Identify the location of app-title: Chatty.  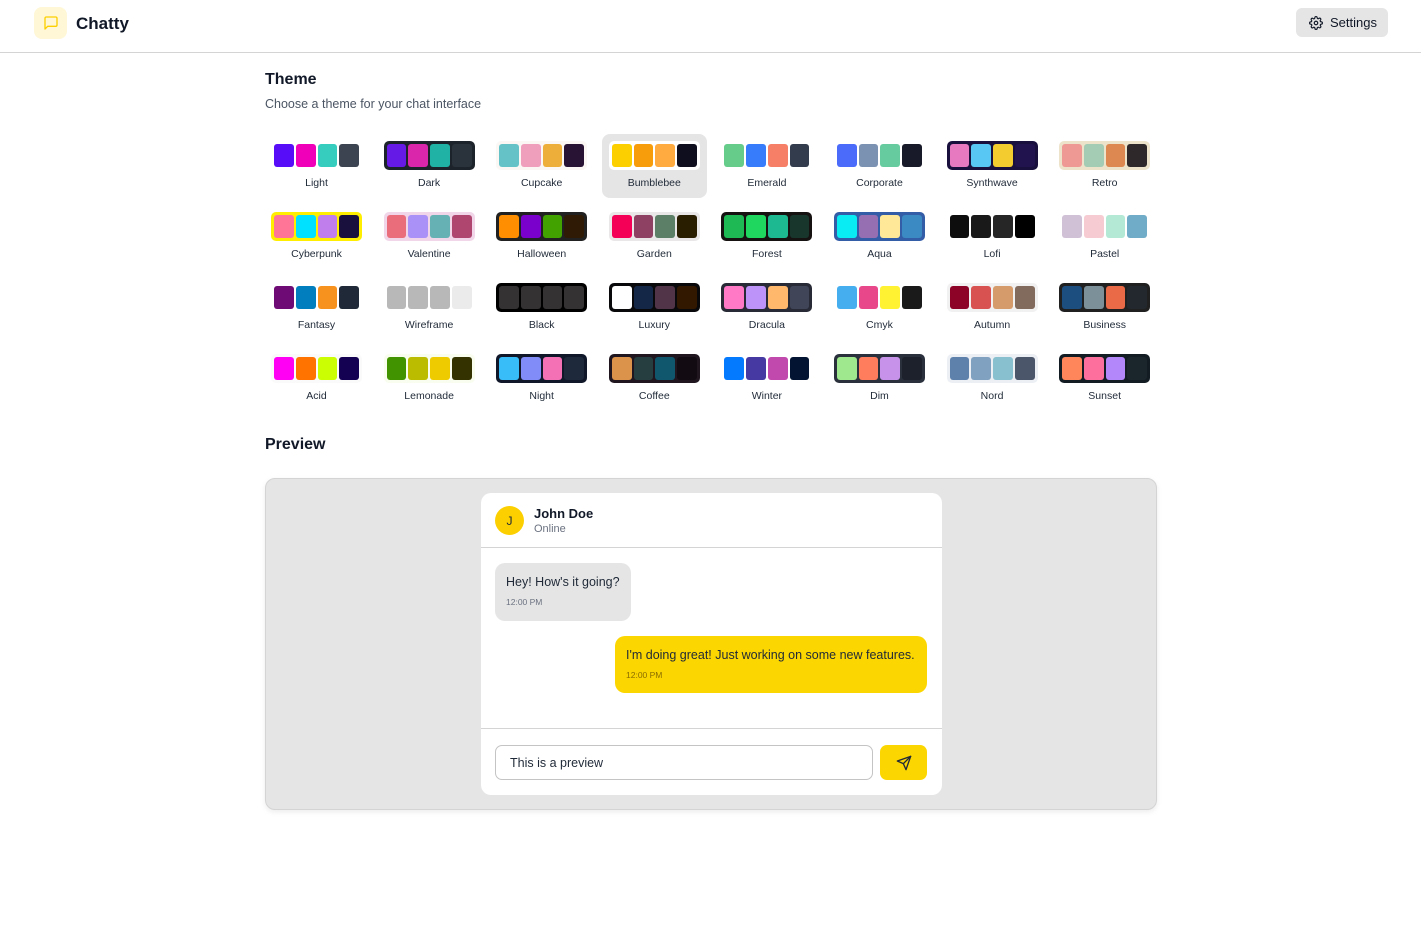
(102, 24).